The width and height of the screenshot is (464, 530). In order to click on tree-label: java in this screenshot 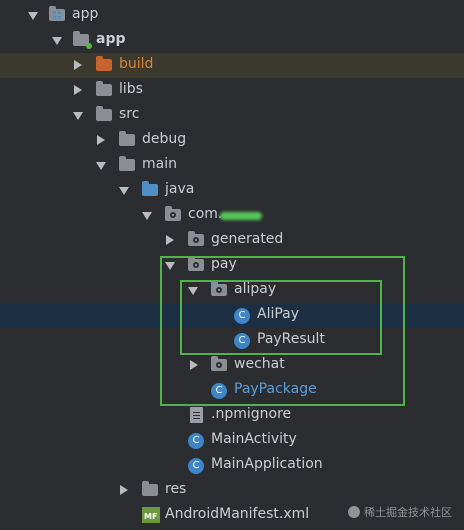, I will do `click(180, 189)`.